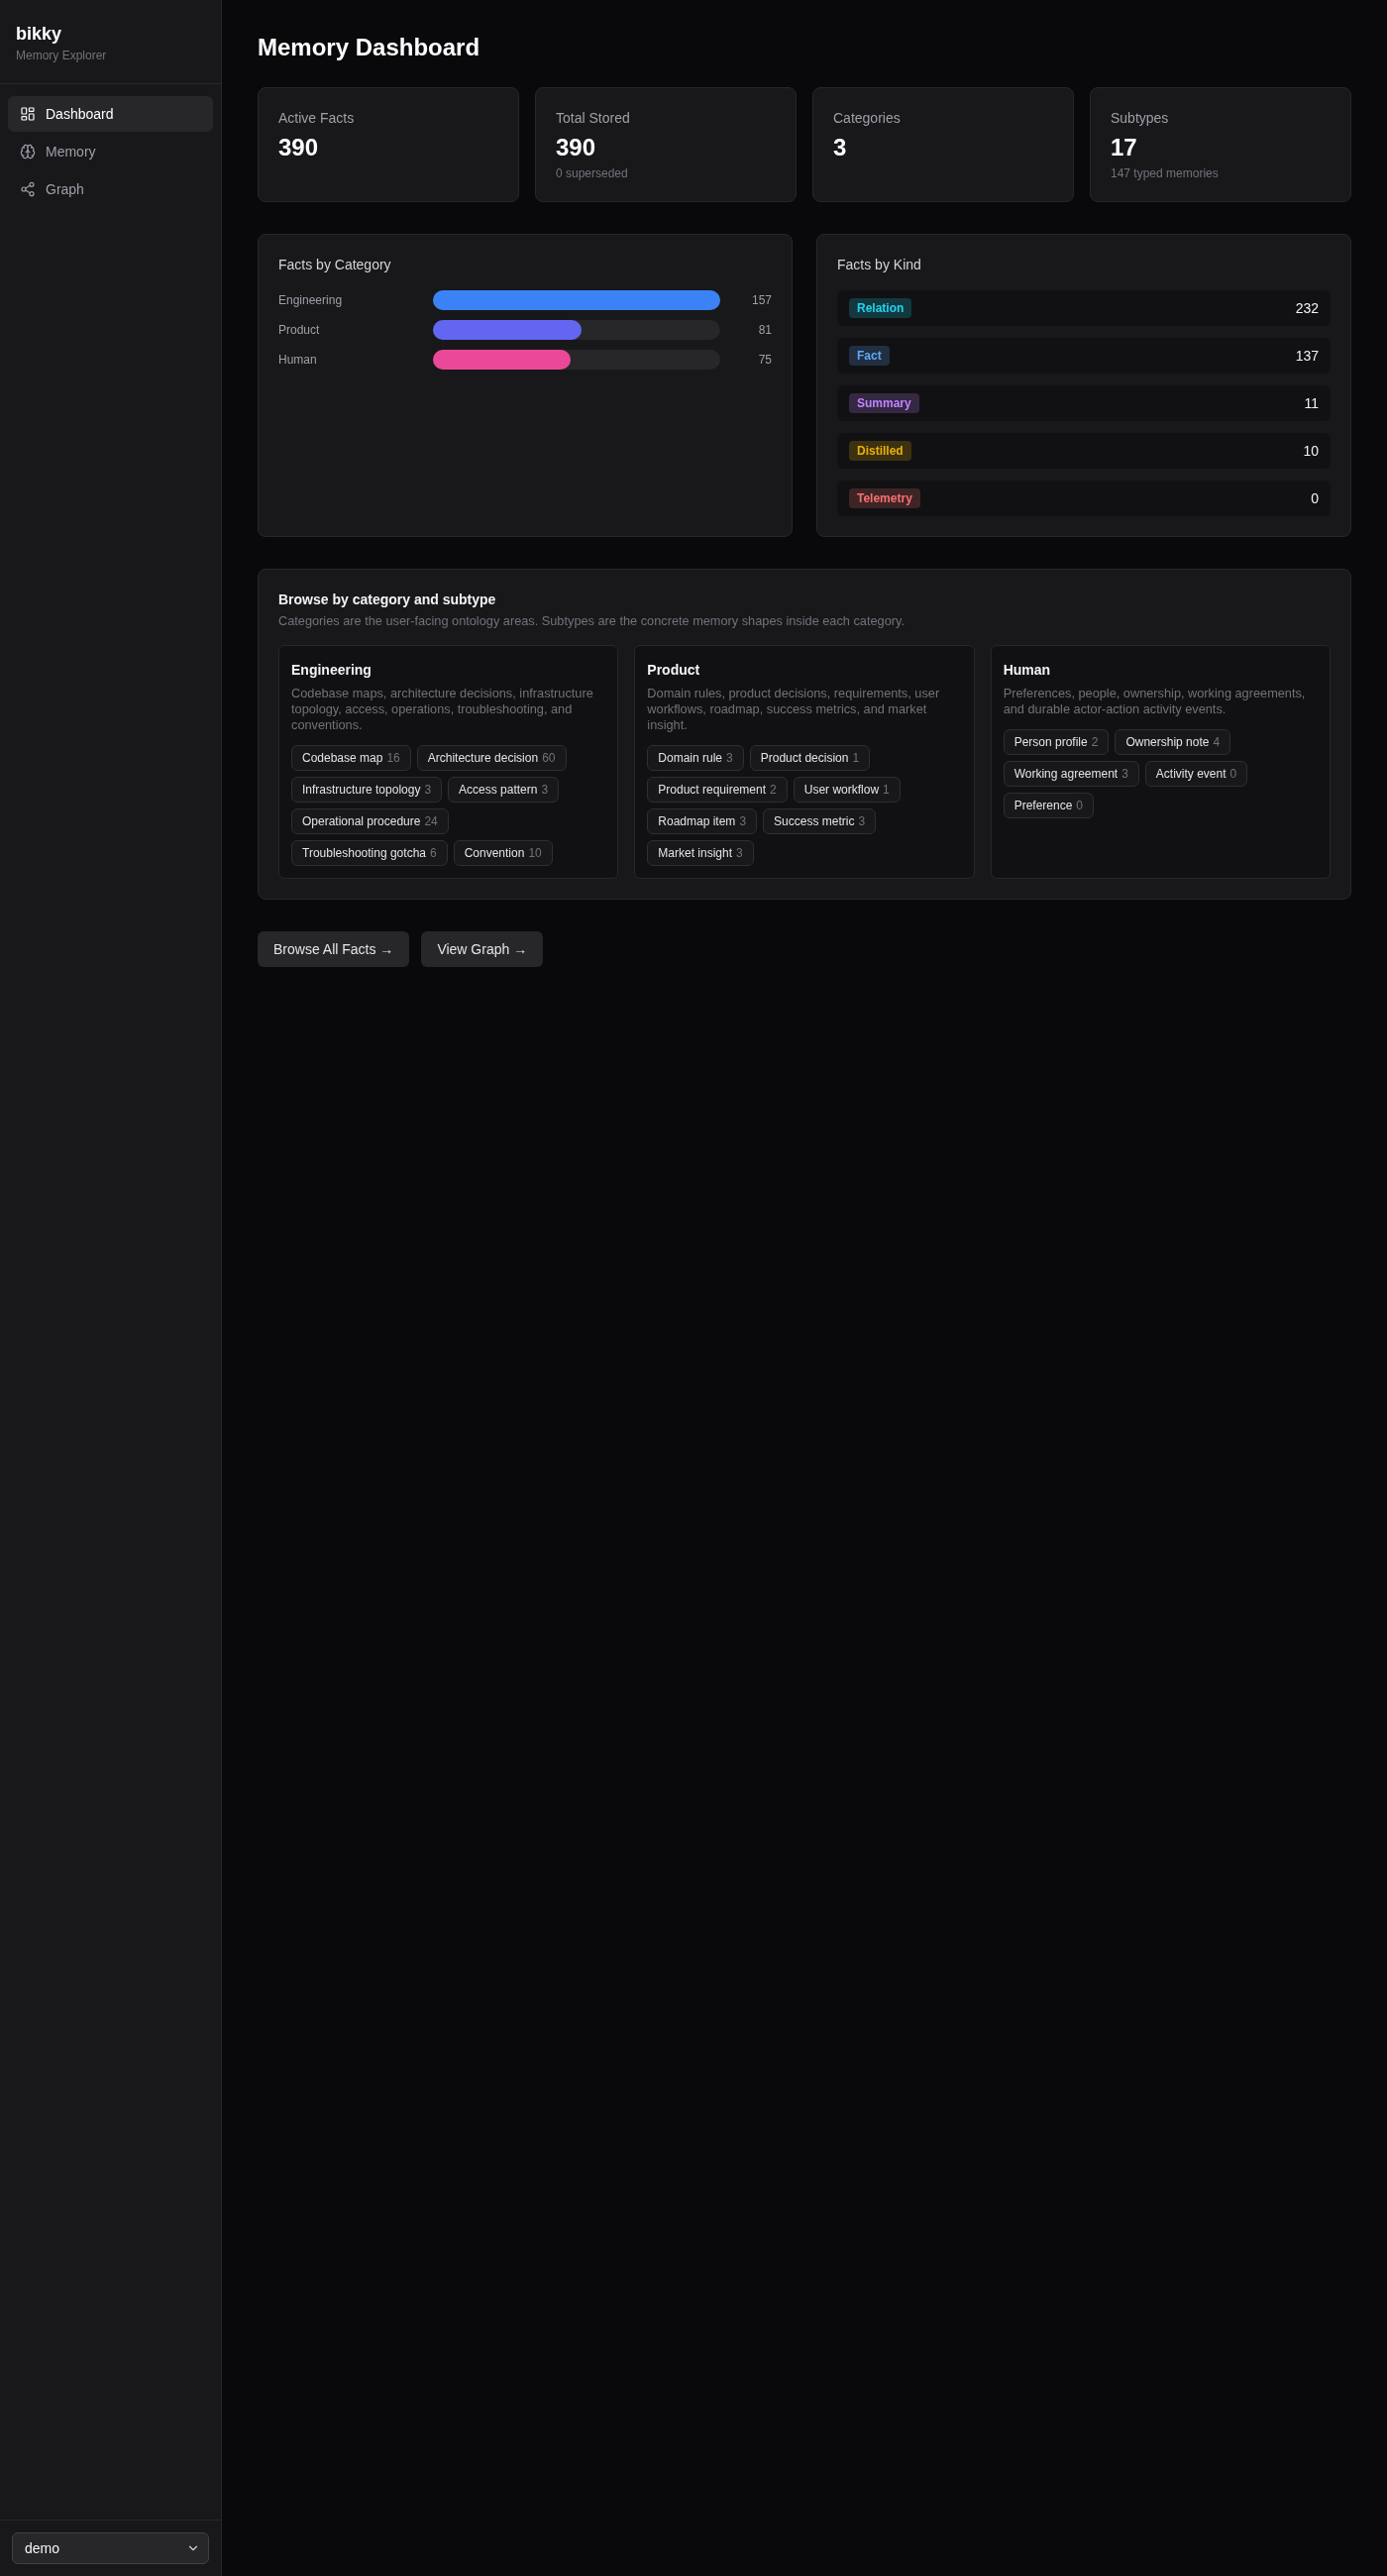  What do you see at coordinates (847, 790) in the screenshot?
I see `subtype-tag: User workflow 1` at bounding box center [847, 790].